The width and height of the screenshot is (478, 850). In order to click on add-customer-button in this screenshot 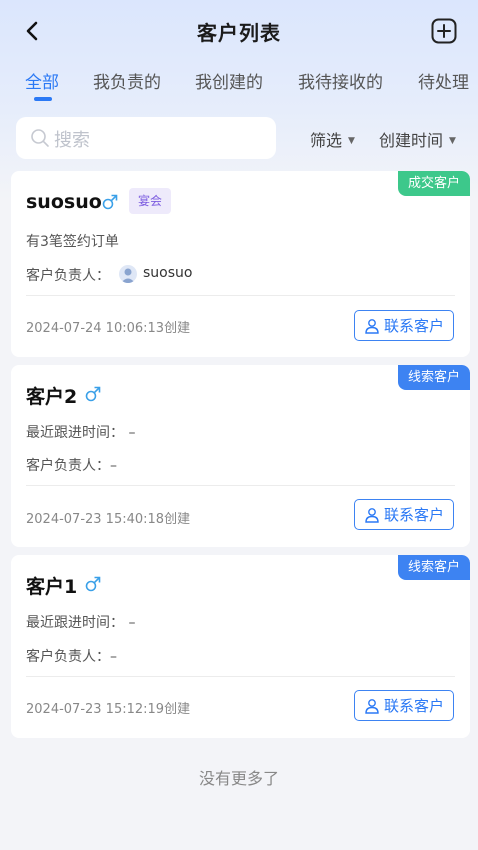, I will do `click(444, 31)`.